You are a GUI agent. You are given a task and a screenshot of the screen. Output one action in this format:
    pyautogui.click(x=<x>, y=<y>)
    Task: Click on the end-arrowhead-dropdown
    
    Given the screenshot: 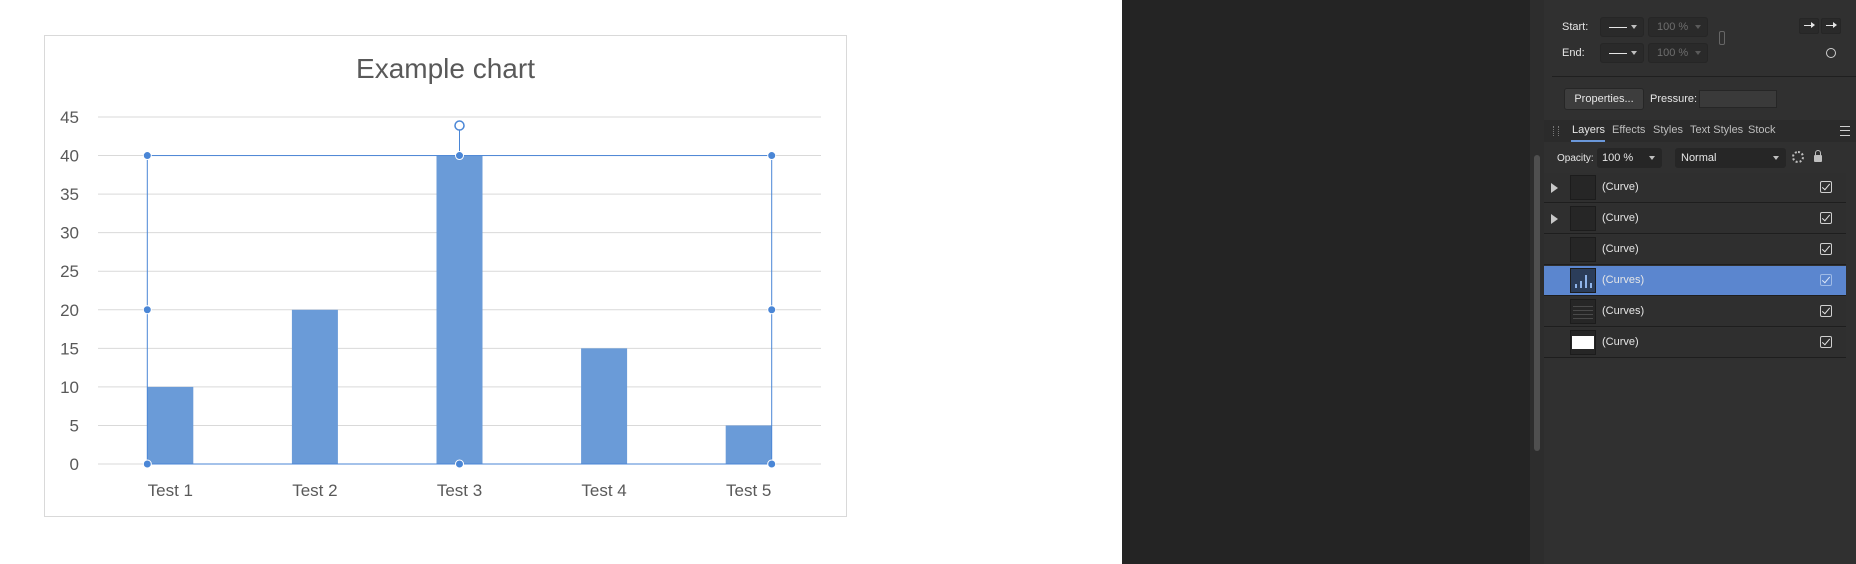 What is the action you would take?
    pyautogui.click(x=1622, y=53)
    